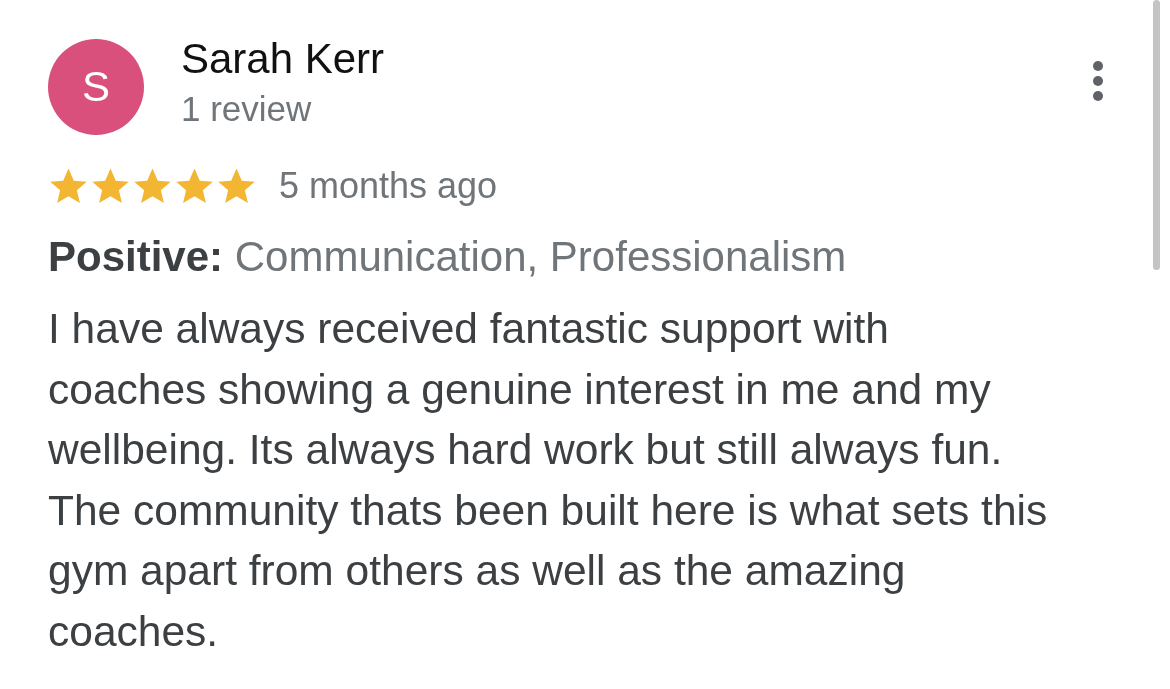  I want to click on reviewer-name: Sarah Kerr, so click(283, 59).